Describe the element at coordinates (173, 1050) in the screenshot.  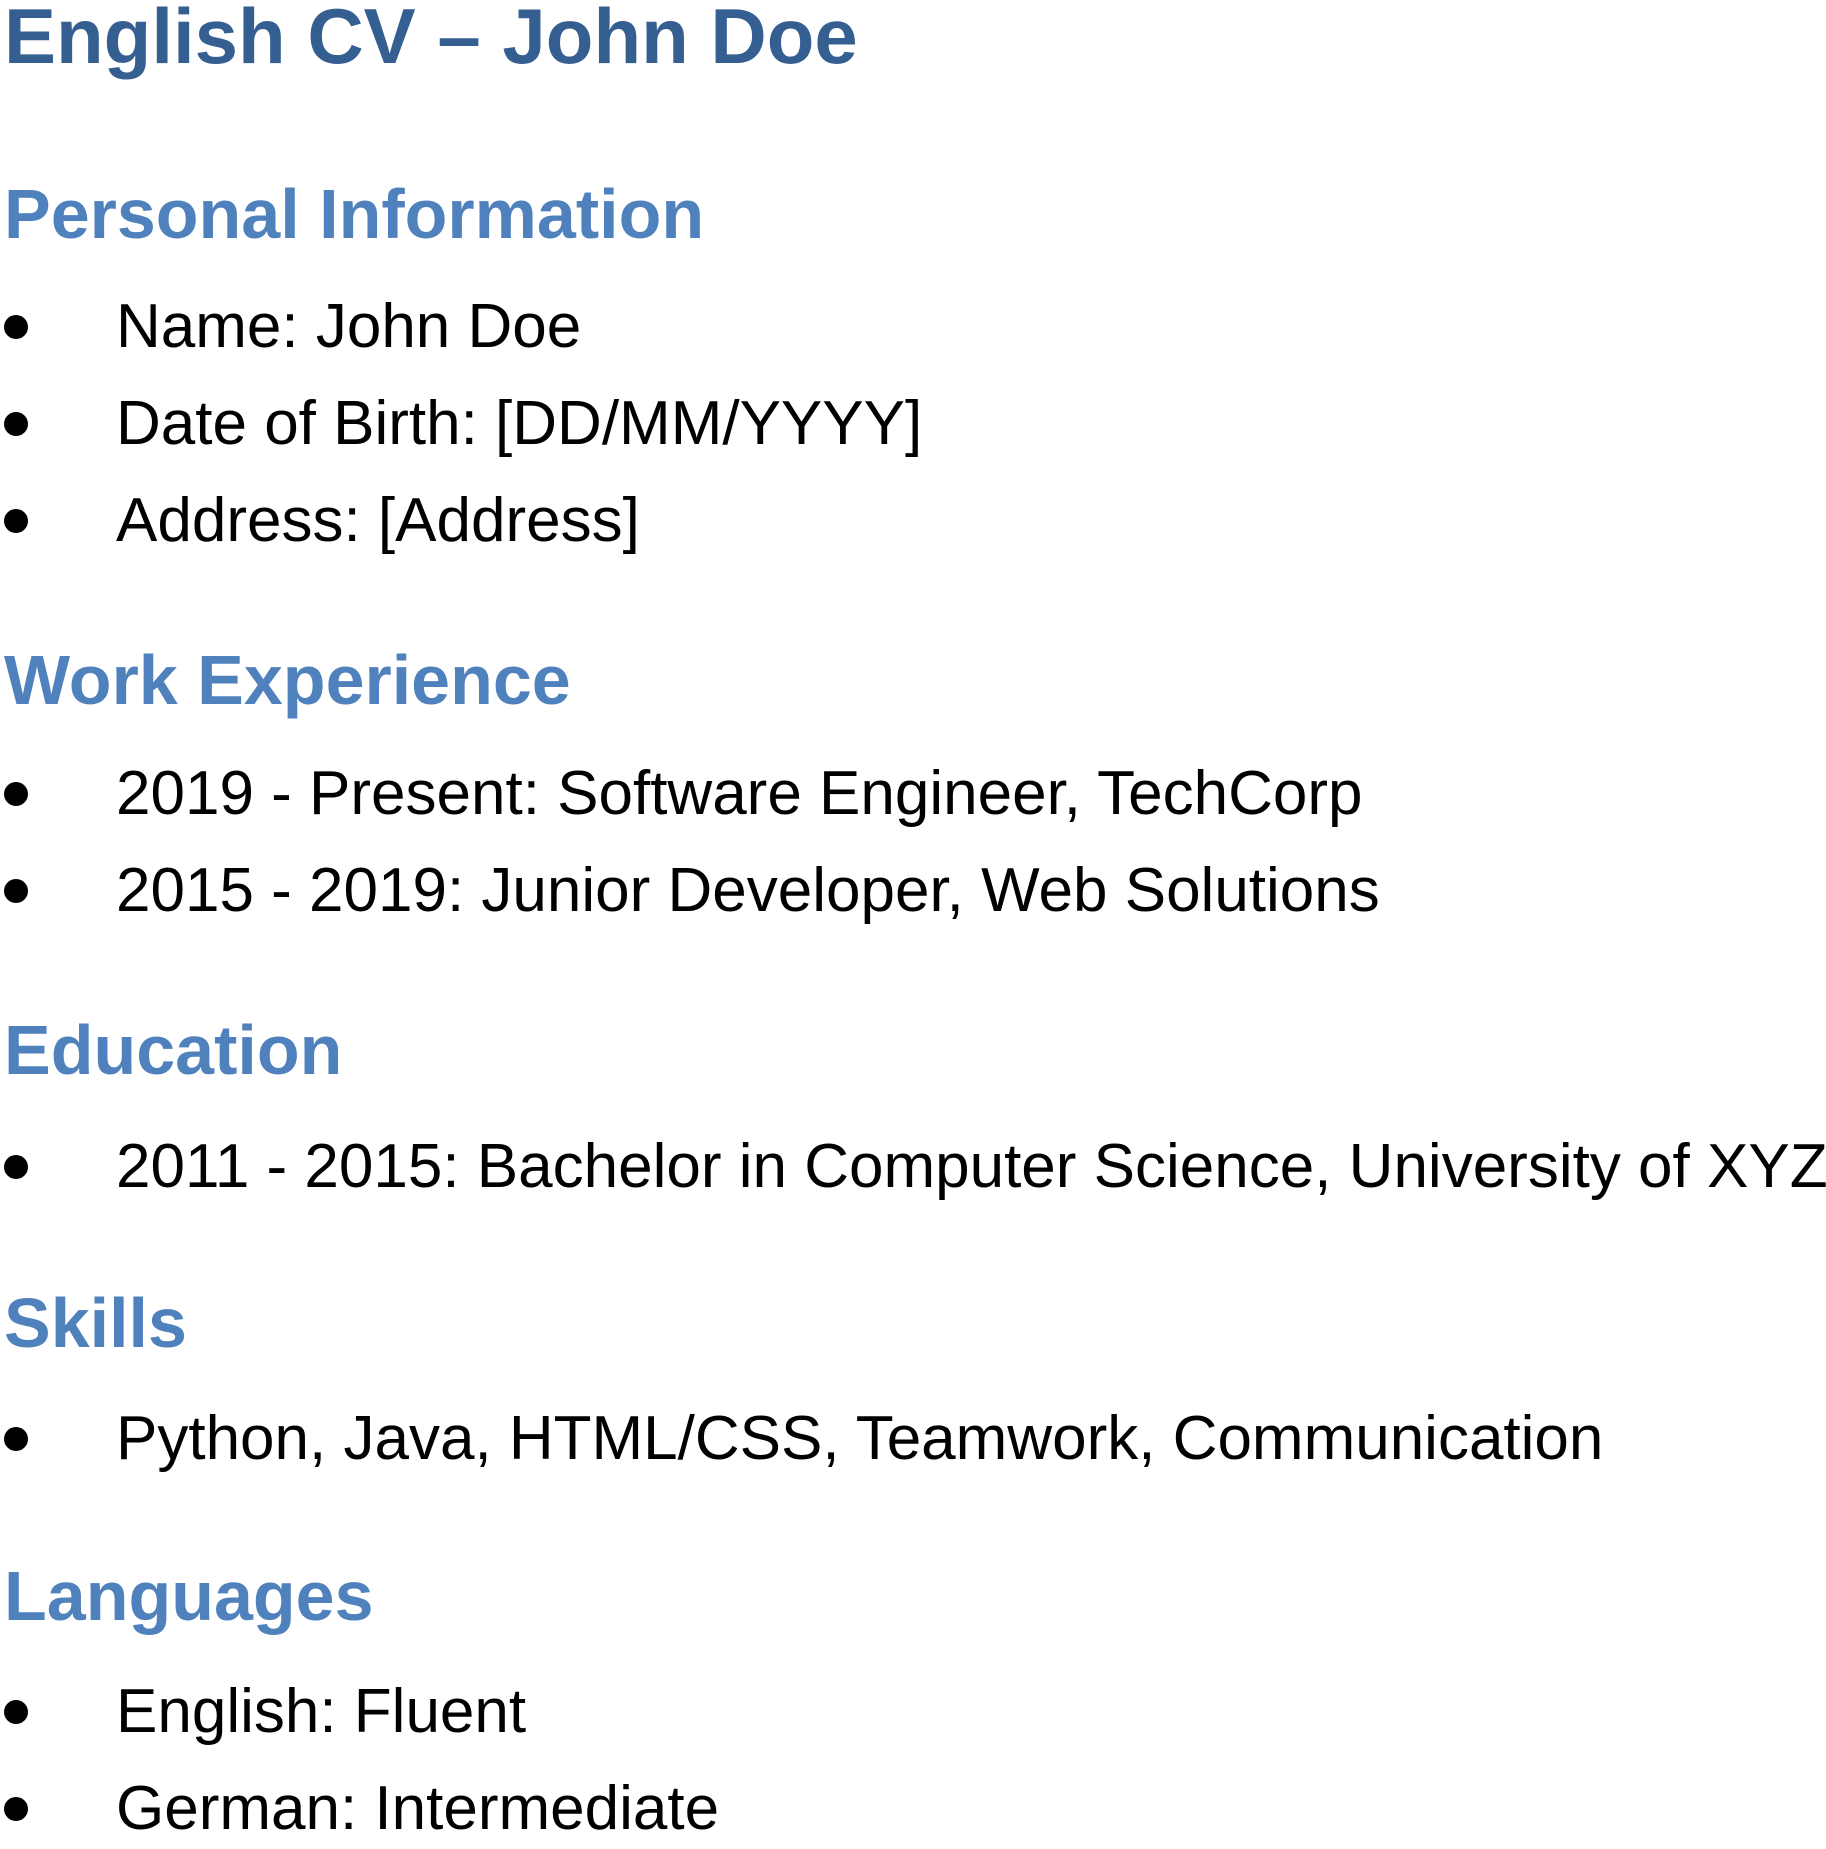
I see `heading-education: Education` at that location.